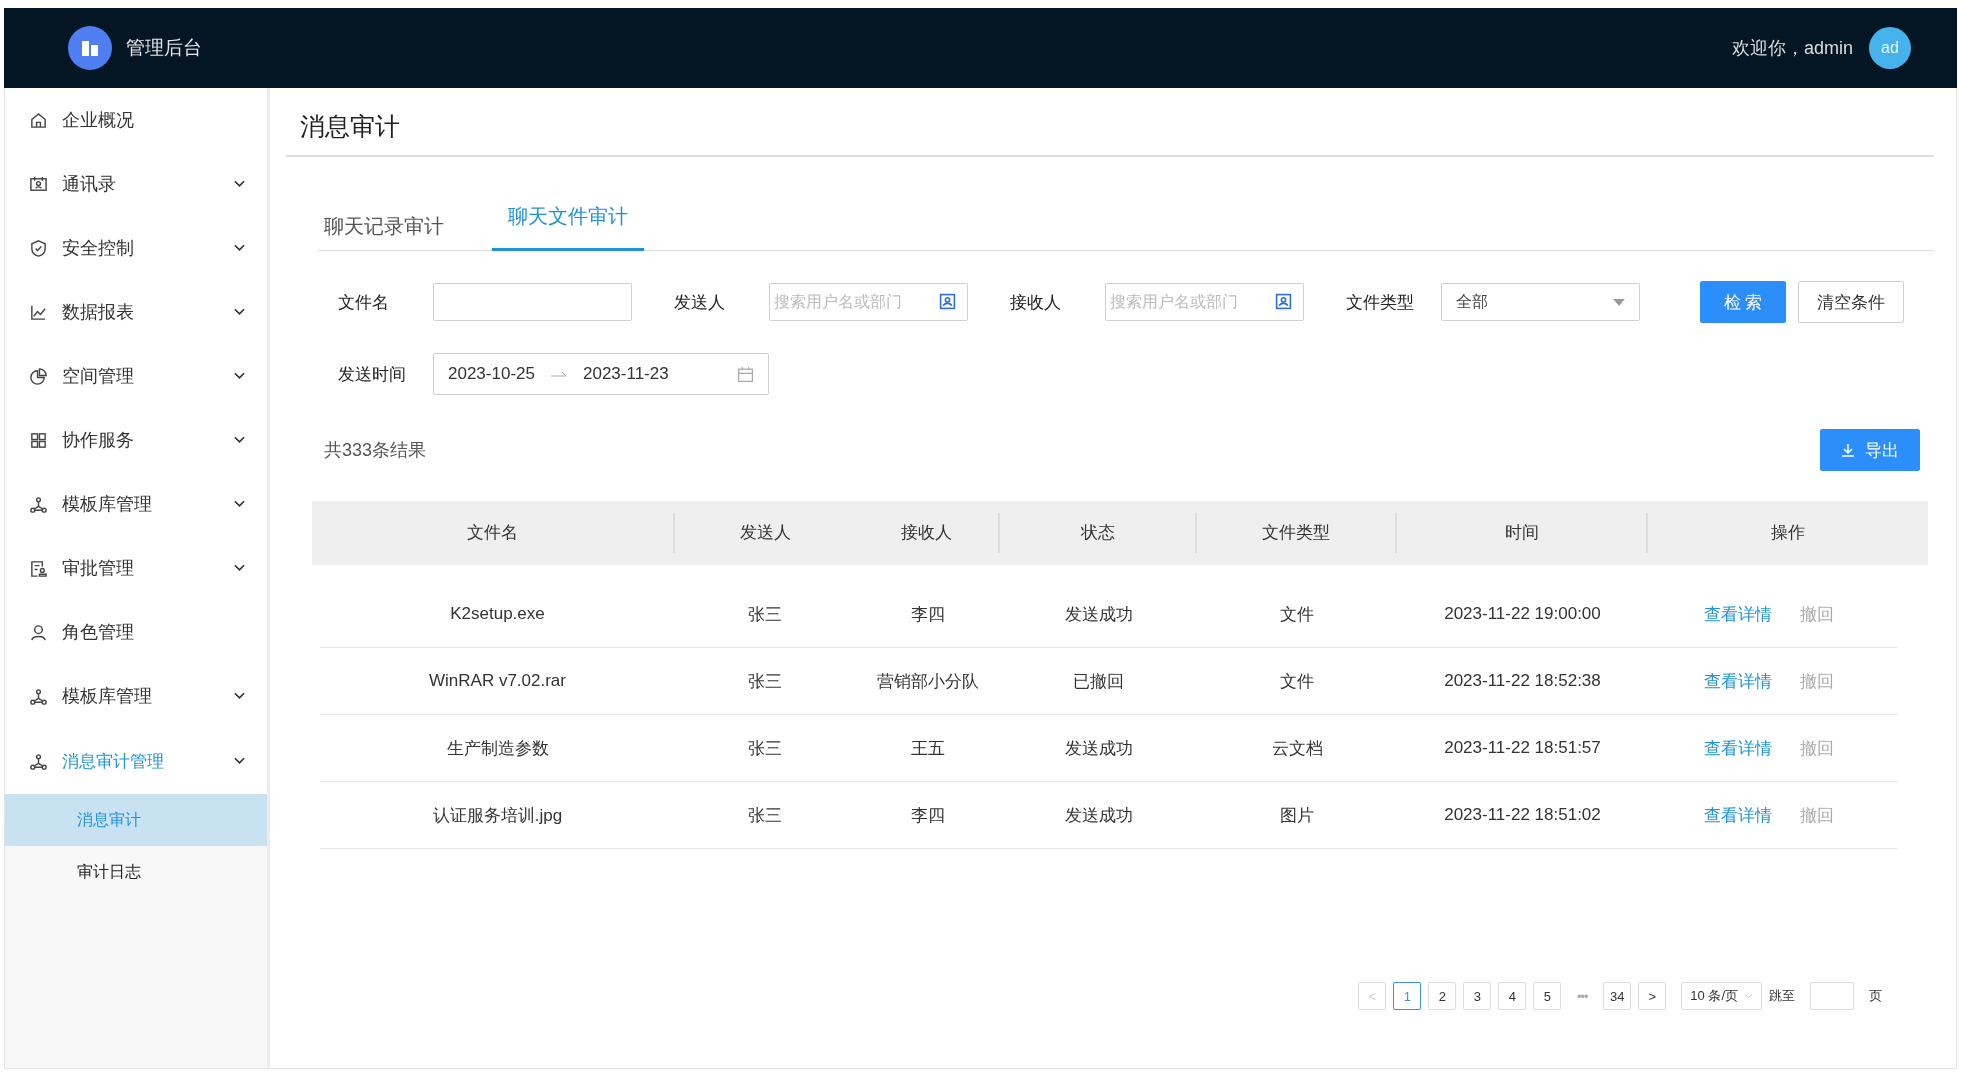  What do you see at coordinates (1792, 48) in the screenshot?
I see `welcome-text: 欢迎你，admin` at bounding box center [1792, 48].